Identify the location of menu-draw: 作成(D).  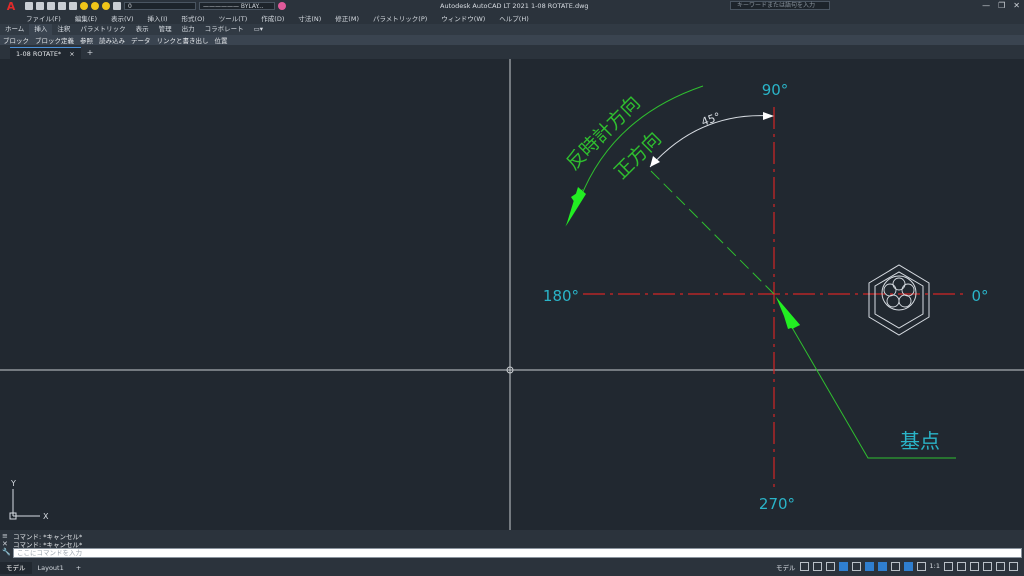
(272, 18).